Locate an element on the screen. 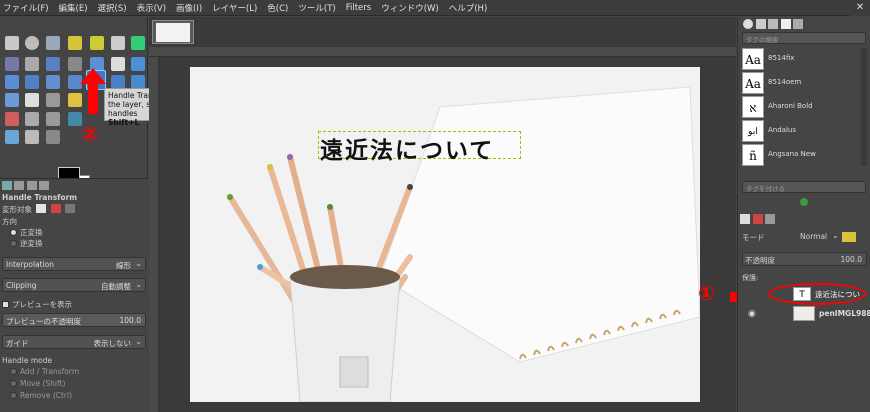 Image resolution: width=870 pixels, height=412 pixels. font-list-item: ñ Angsana New is located at coordinates (801, 155).